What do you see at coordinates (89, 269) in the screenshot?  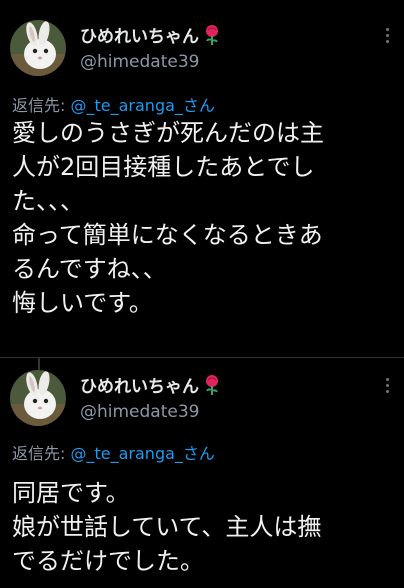 I see `tweet-body-line: るんですね、、` at bounding box center [89, 269].